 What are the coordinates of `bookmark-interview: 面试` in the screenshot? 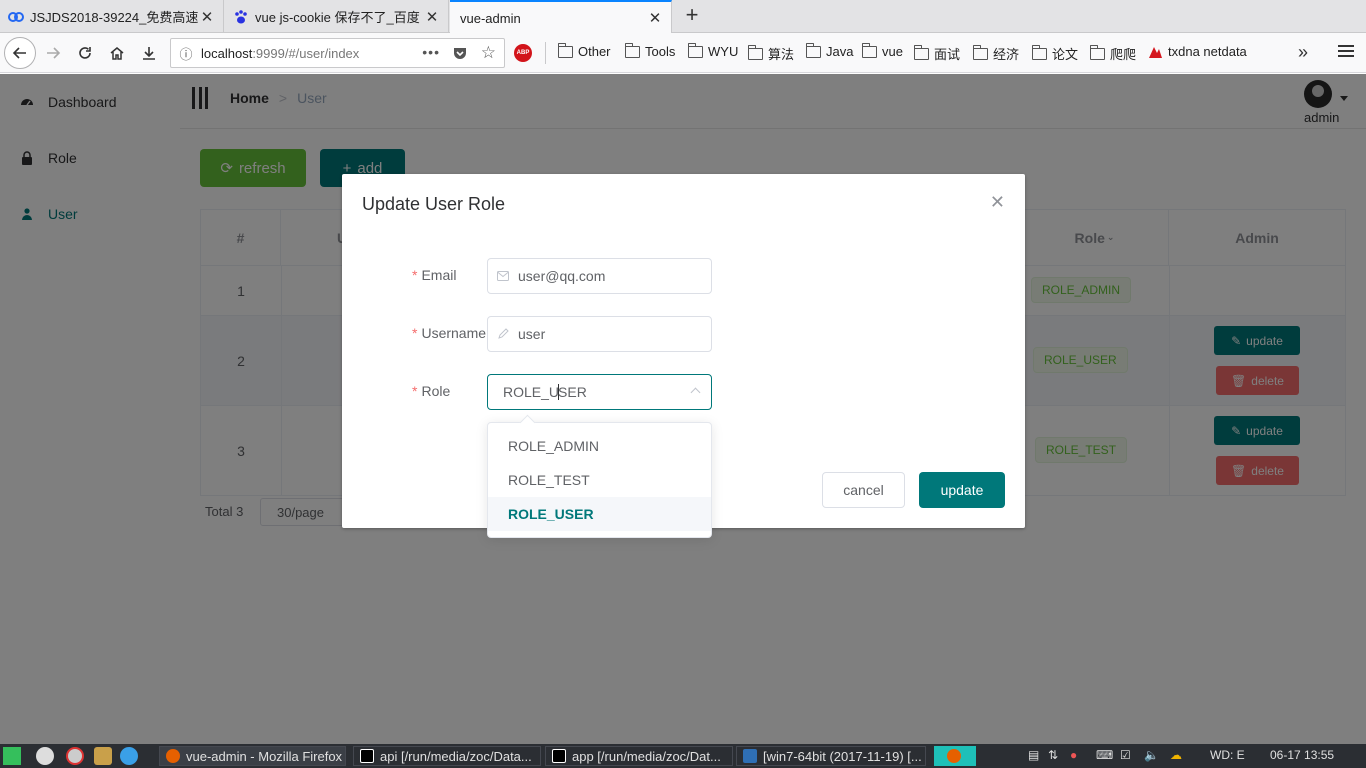 It's located at (936, 53).